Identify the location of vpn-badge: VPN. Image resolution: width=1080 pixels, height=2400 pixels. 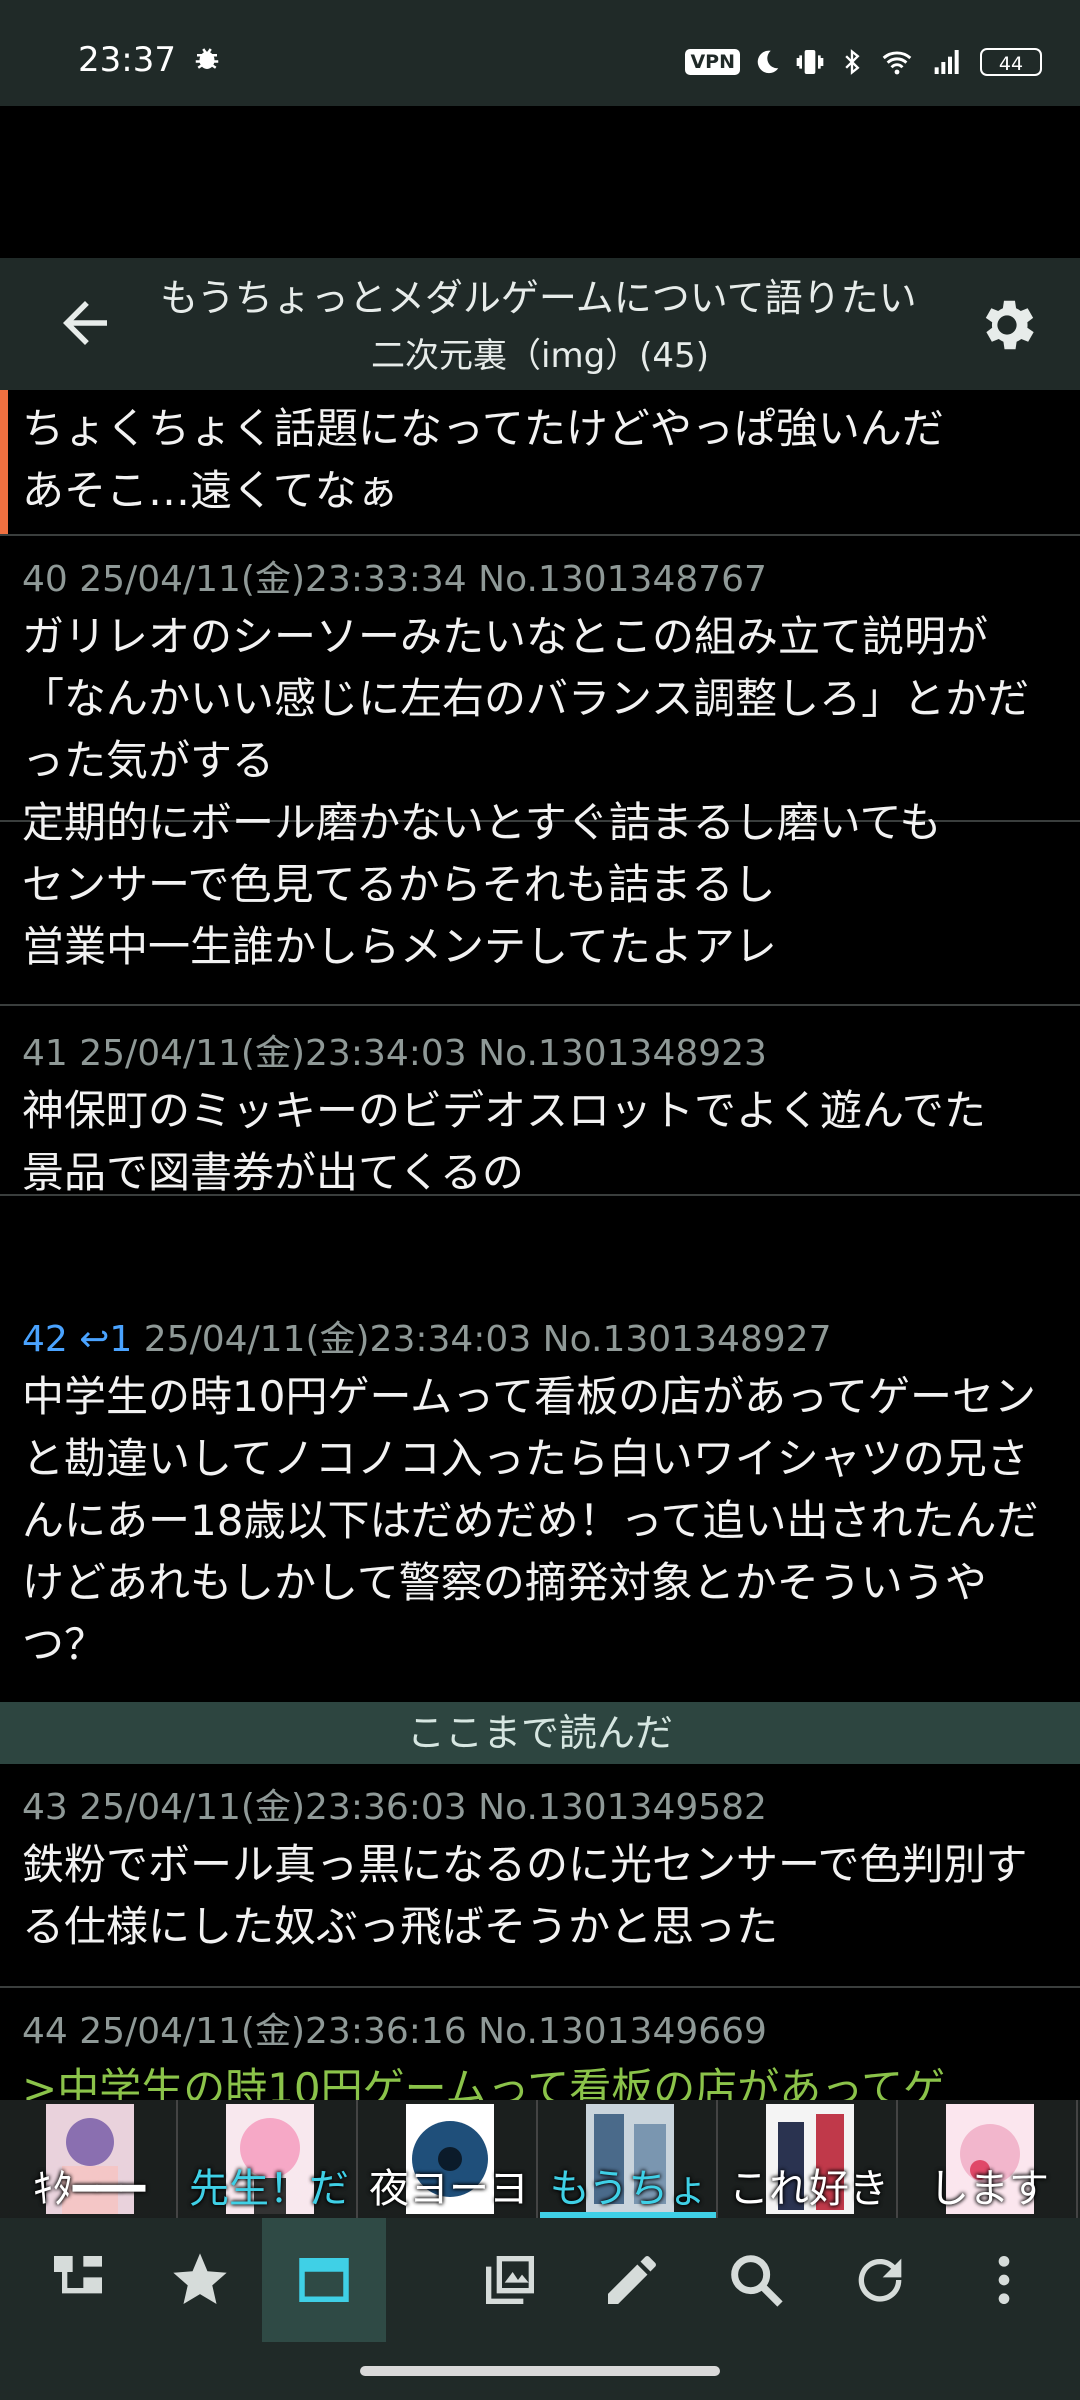
(712, 62).